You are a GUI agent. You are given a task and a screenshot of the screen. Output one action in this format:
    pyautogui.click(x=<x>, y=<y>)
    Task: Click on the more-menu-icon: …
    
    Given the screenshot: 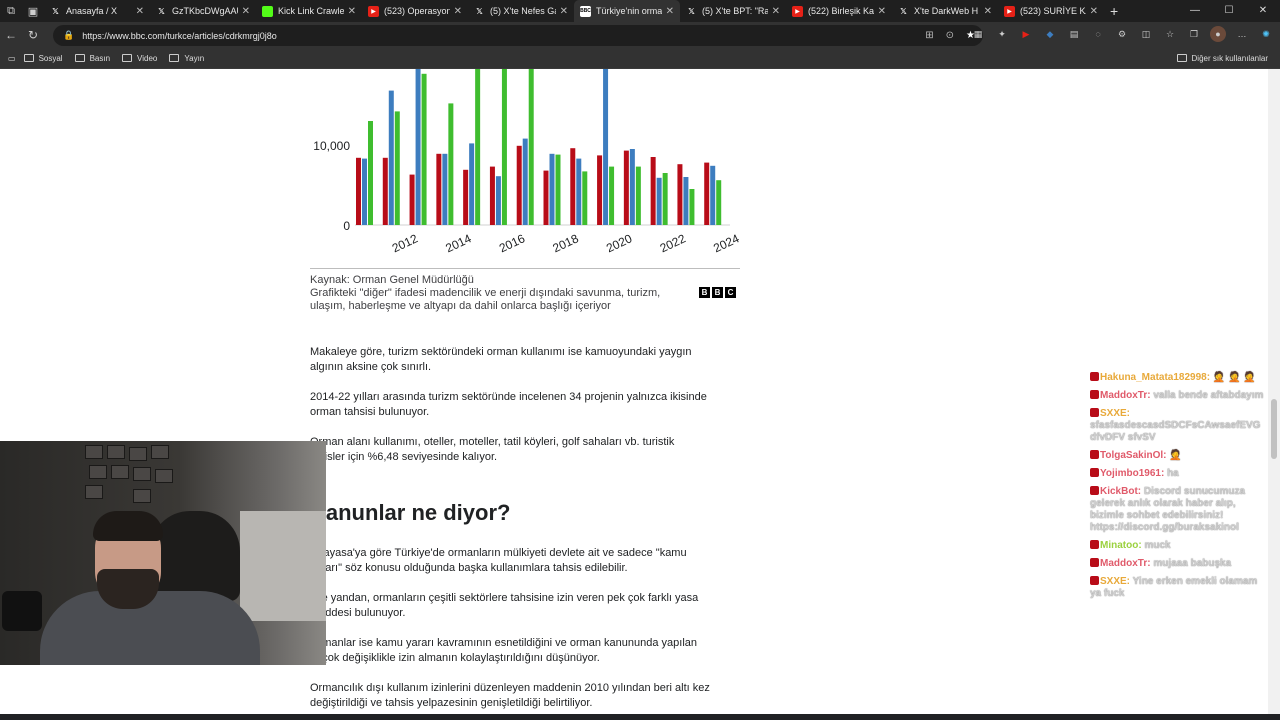 What is the action you would take?
    pyautogui.click(x=1242, y=34)
    